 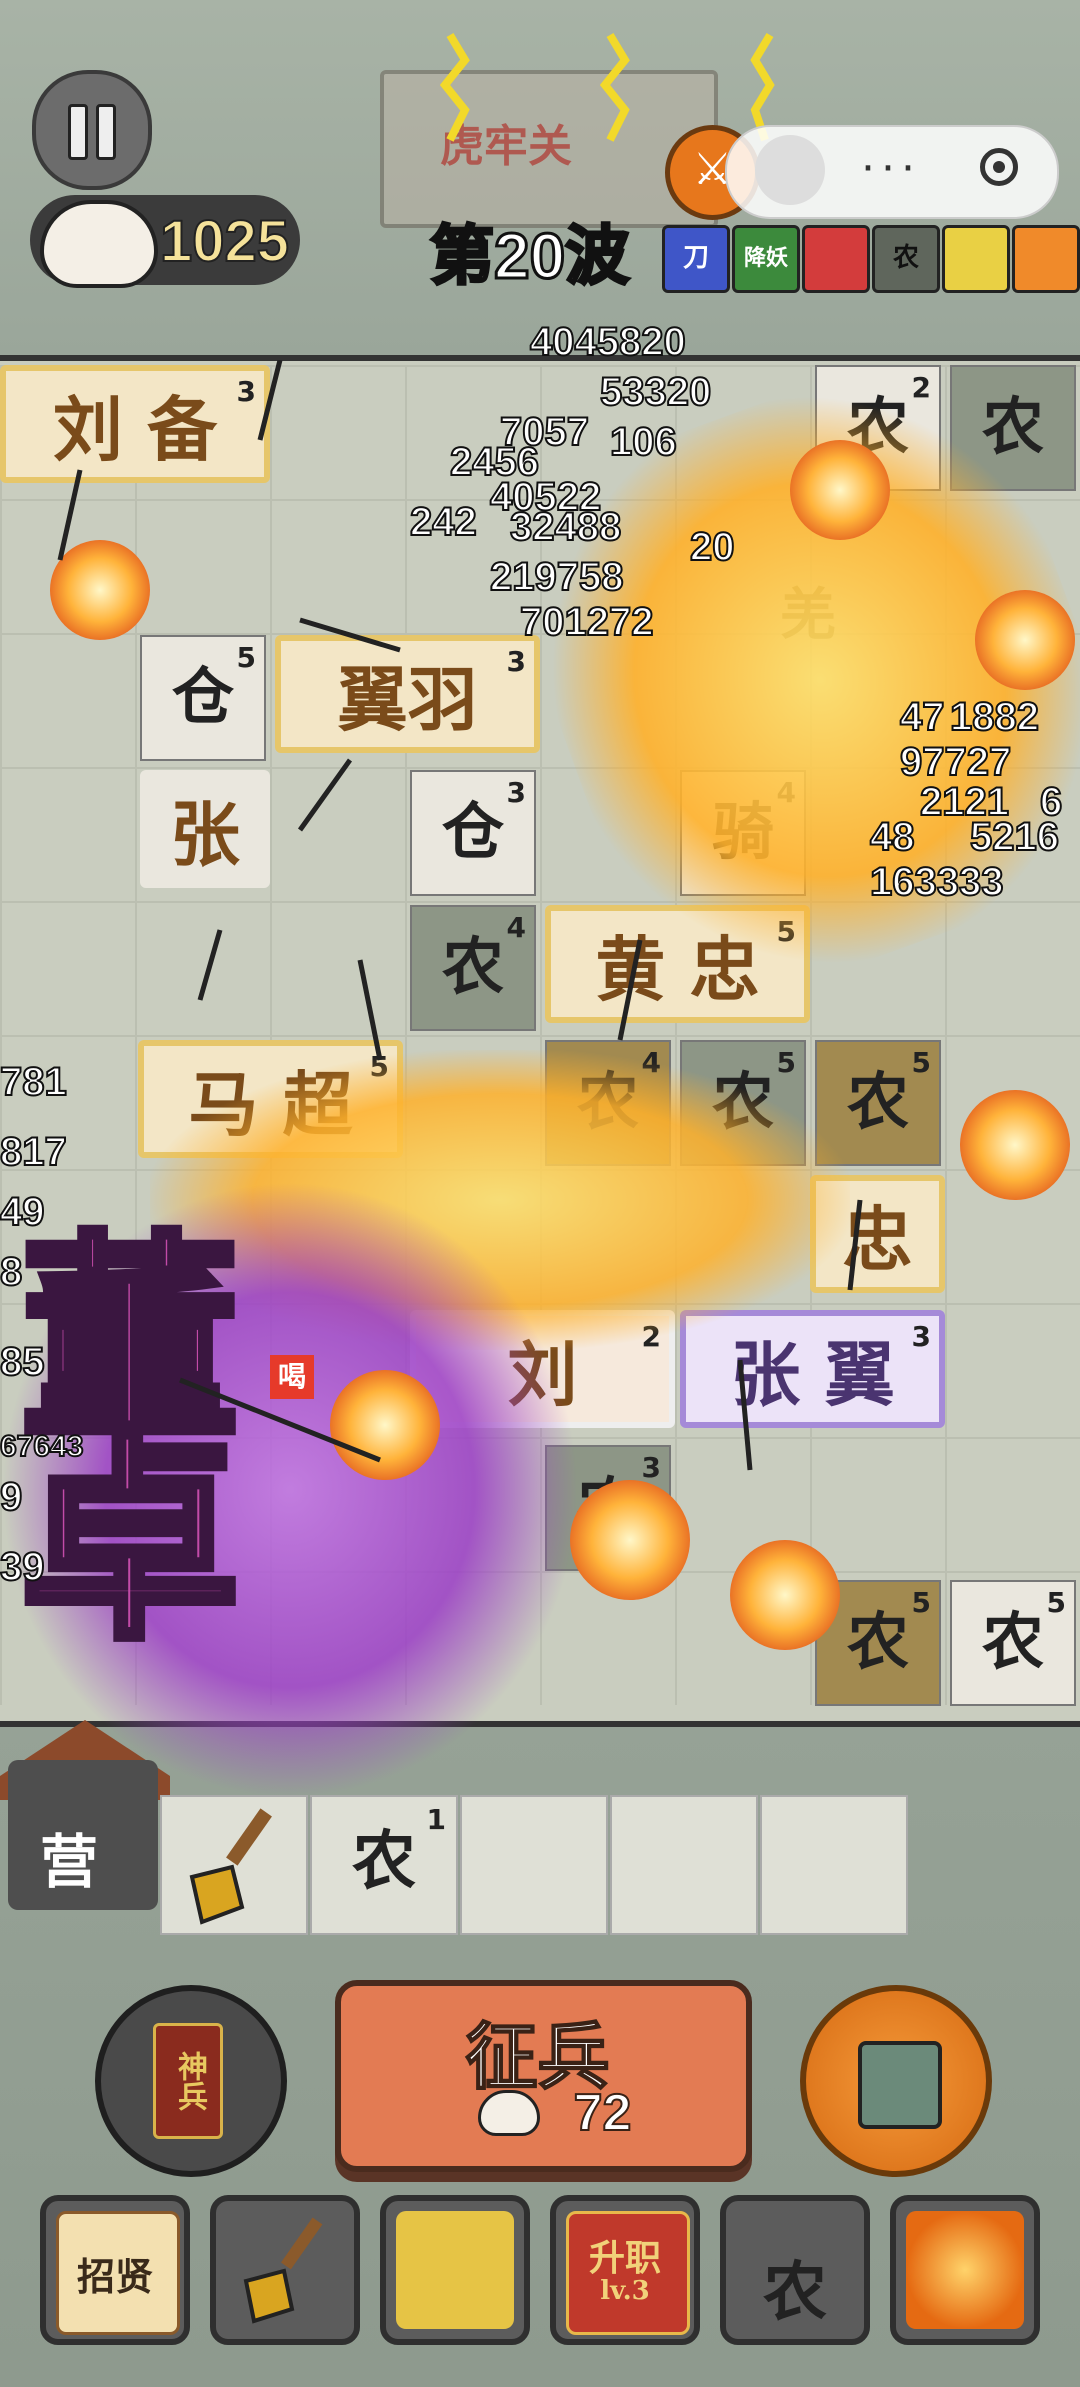 I want to click on farmer-button: 农, so click(x=795, y=2270).